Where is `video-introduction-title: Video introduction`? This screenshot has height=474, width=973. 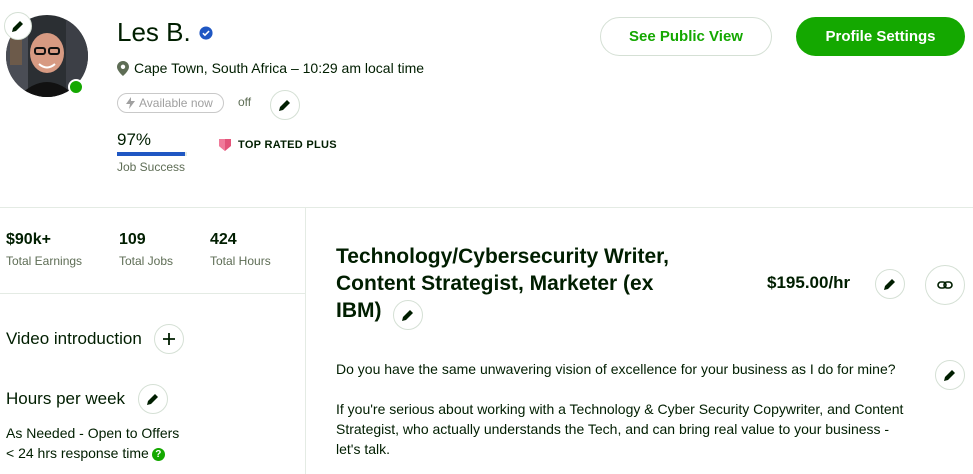
video-introduction-title: Video introduction is located at coordinates (74, 338).